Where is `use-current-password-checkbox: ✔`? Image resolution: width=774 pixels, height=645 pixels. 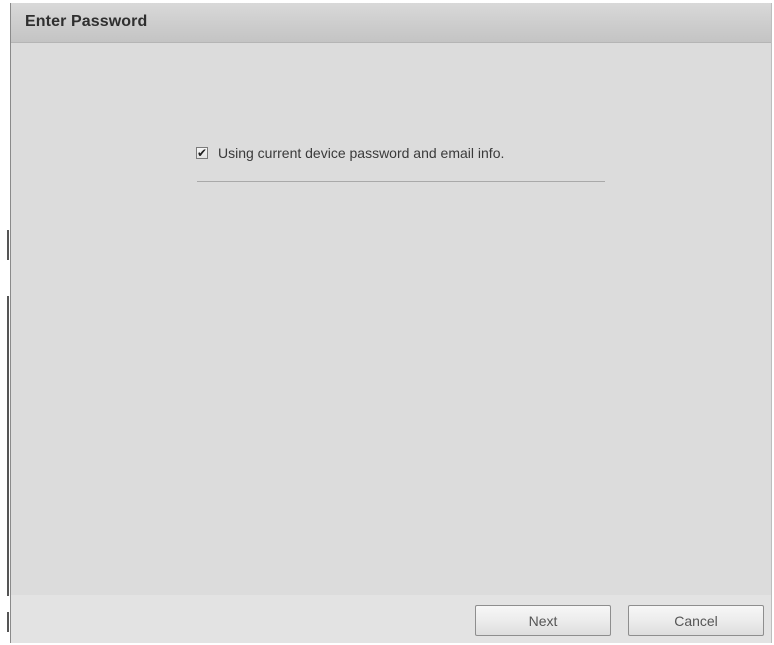
use-current-password-checkbox: ✔ is located at coordinates (202, 153).